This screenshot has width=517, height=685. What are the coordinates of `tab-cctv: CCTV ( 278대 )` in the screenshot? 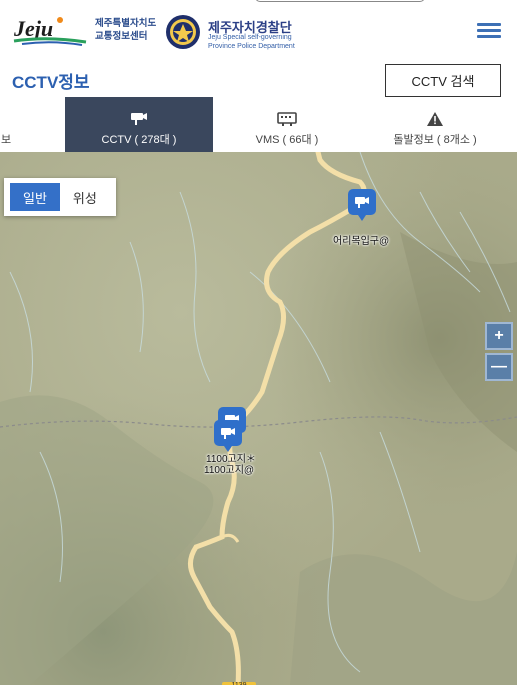 It's located at (139, 124).